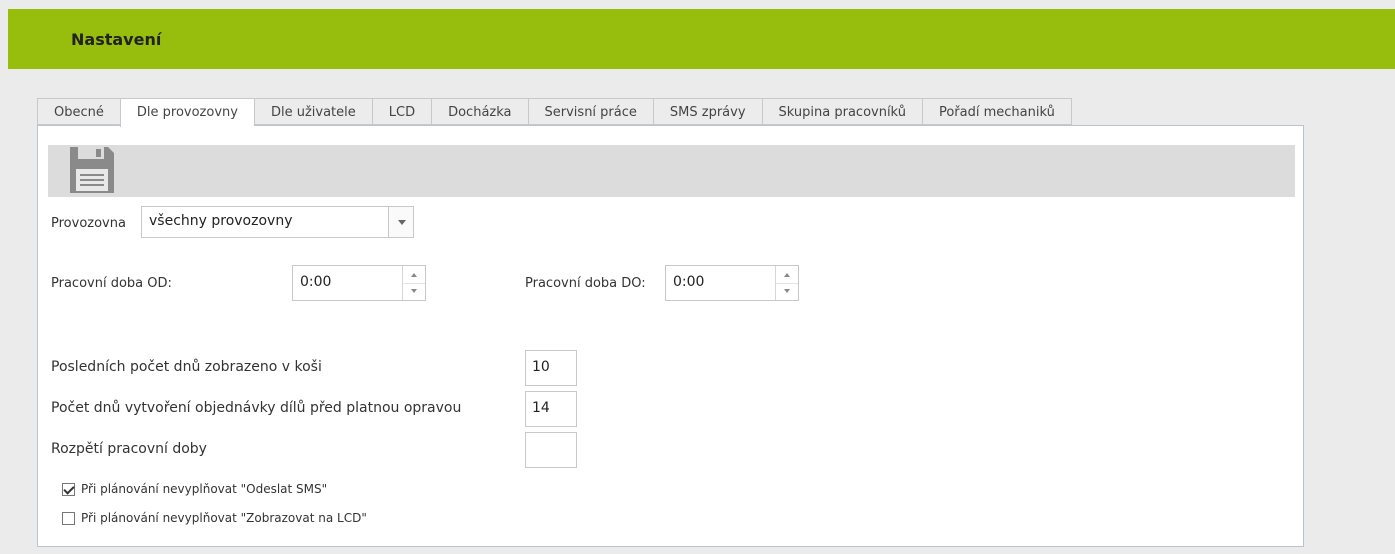  I want to click on pracovni-doba-do-label: Pracovní doba DO:, so click(585, 283).